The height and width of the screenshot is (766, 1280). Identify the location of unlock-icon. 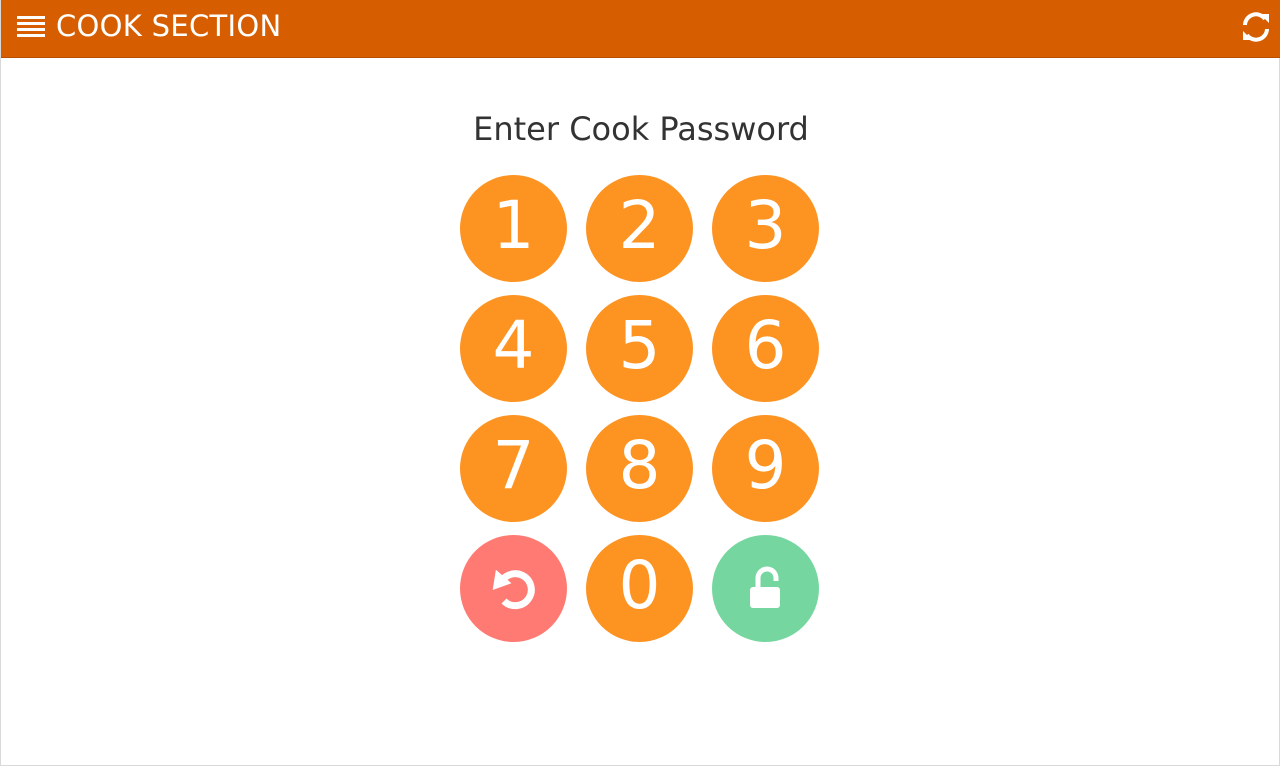
(764, 587).